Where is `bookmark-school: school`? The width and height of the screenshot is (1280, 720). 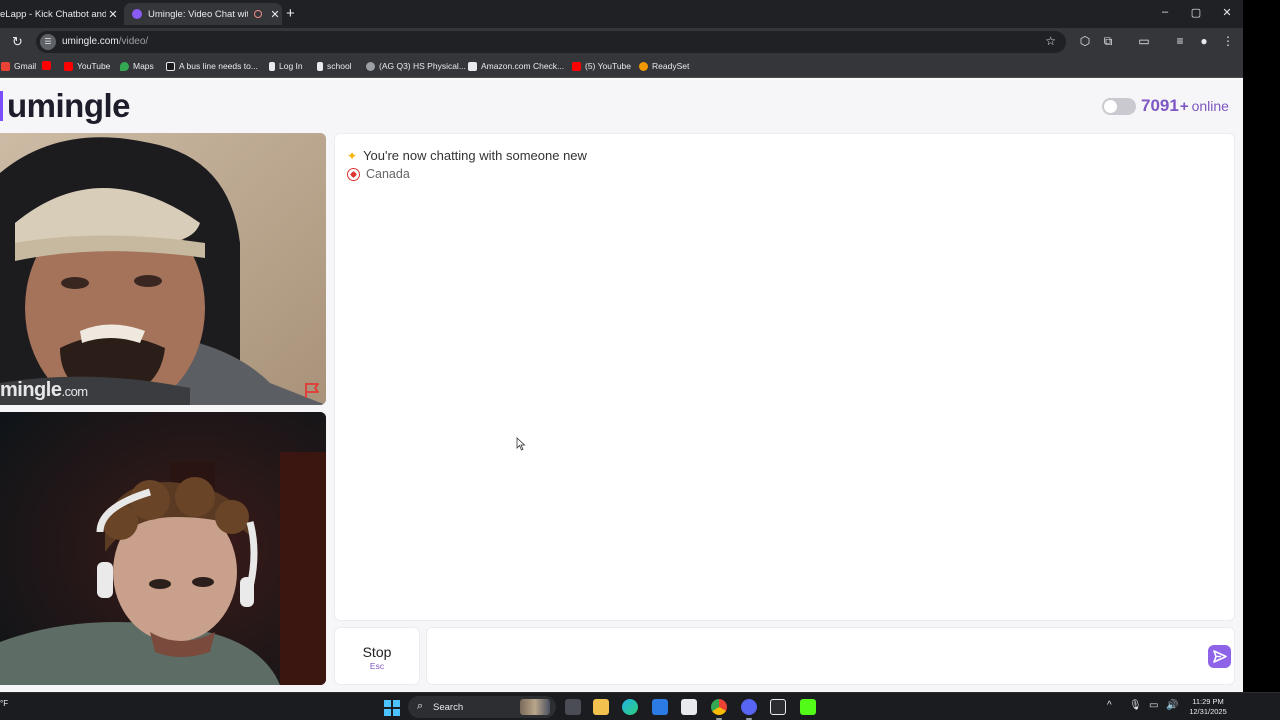
bookmark-school: school is located at coordinates (334, 66).